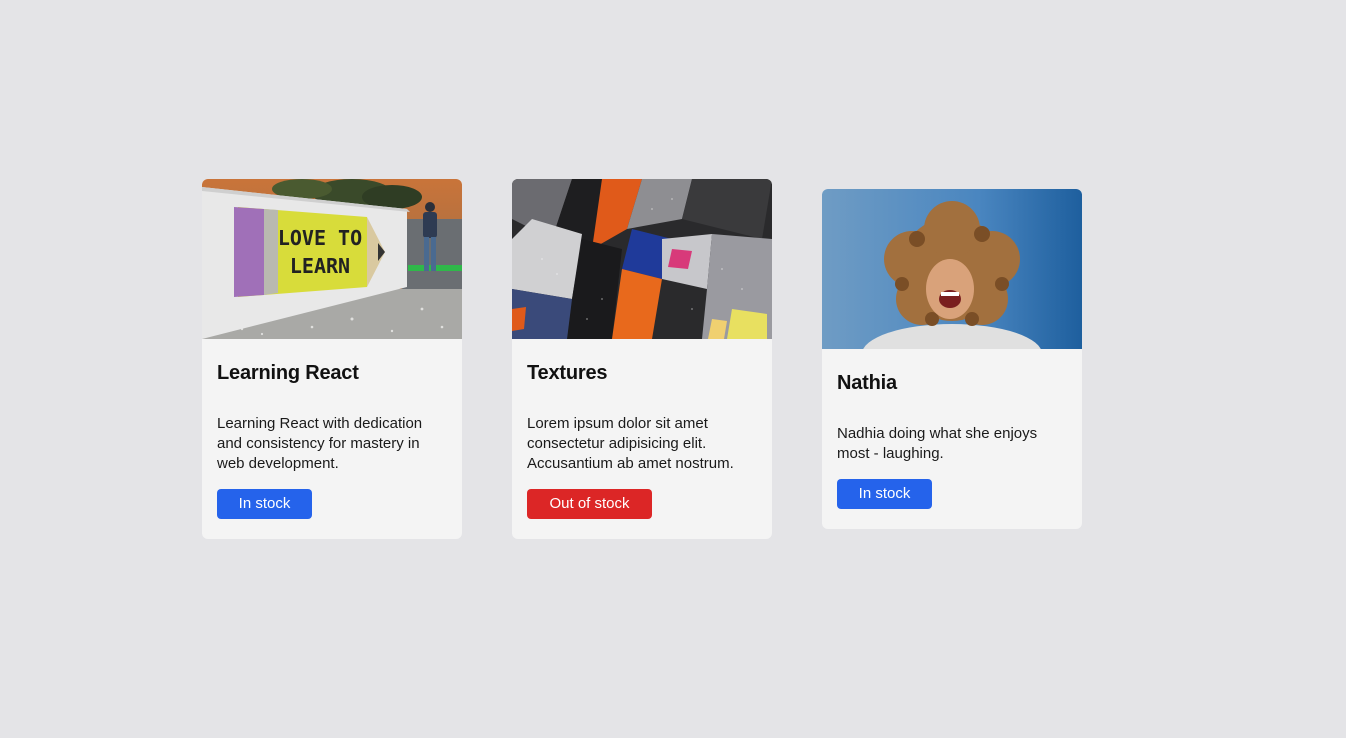 The width and height of the screenshot is (1346, 738). Describe the element at coordinates (589, 504) in the screenshot. I see `out-of-stock-badge: Out of stock` at that location.